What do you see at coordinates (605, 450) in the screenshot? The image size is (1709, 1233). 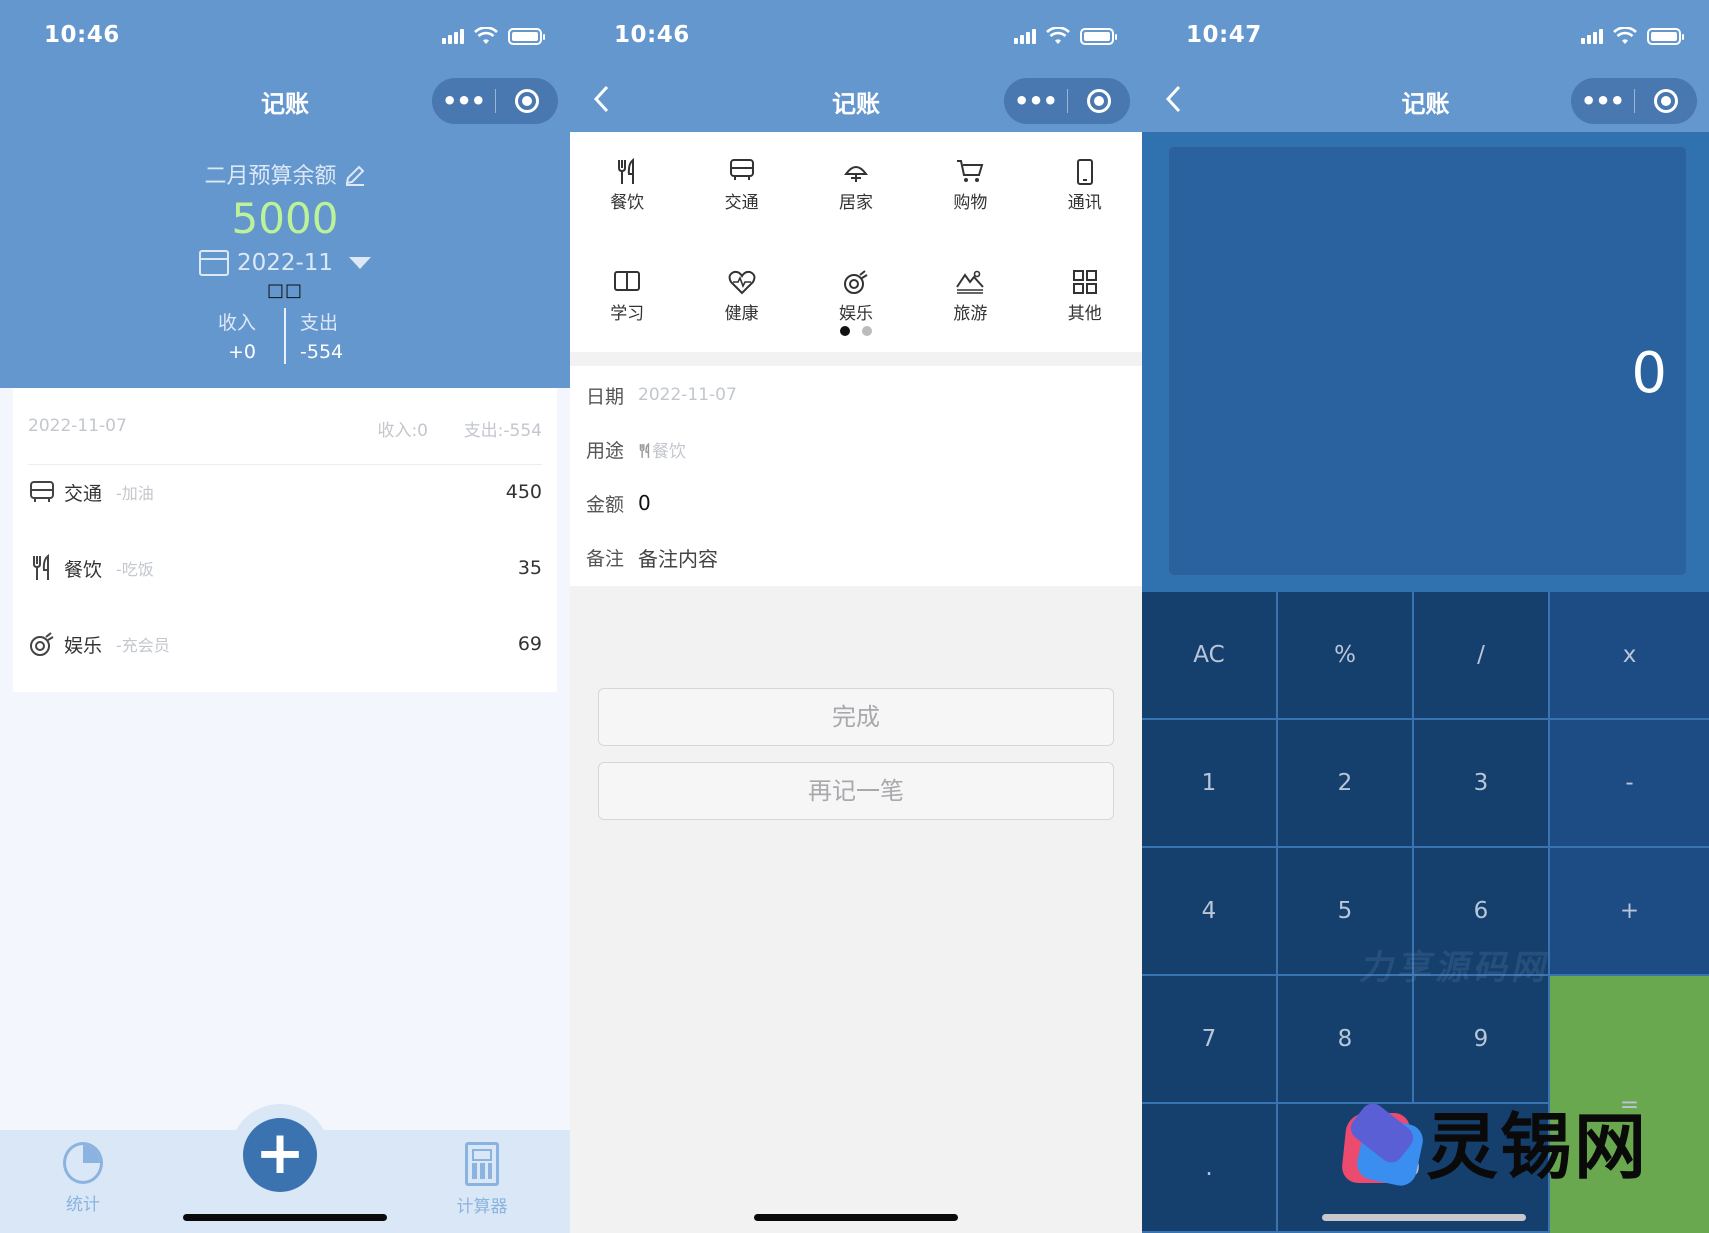 I see `purpose-label: 用途` at bounding box center [605, 450].